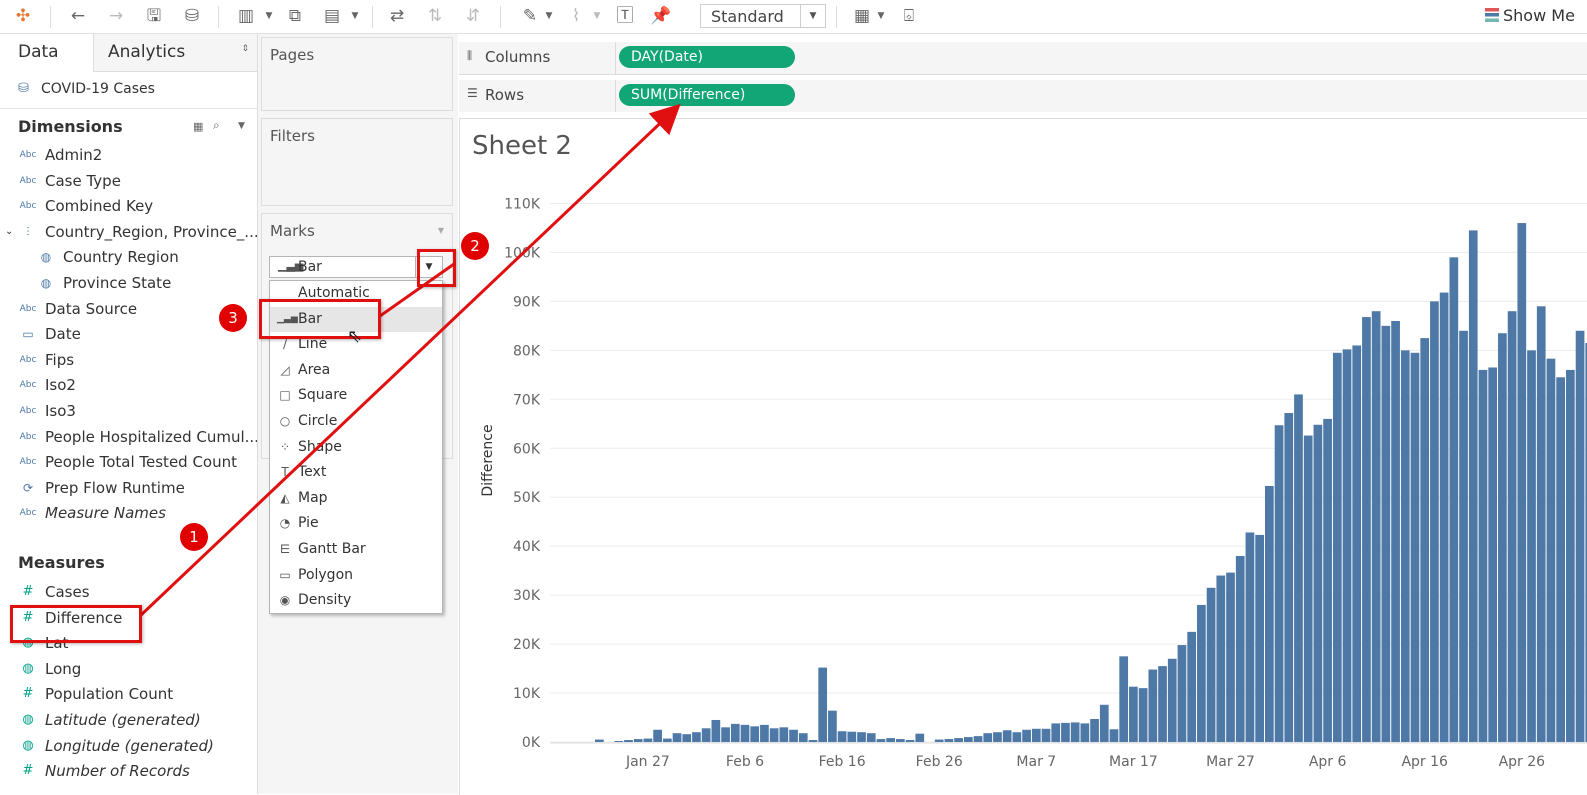  Describe the element at coordinates (128, 746) in the screenshot. I see `measure-field: ◍ Longitude (generated)` at that location.